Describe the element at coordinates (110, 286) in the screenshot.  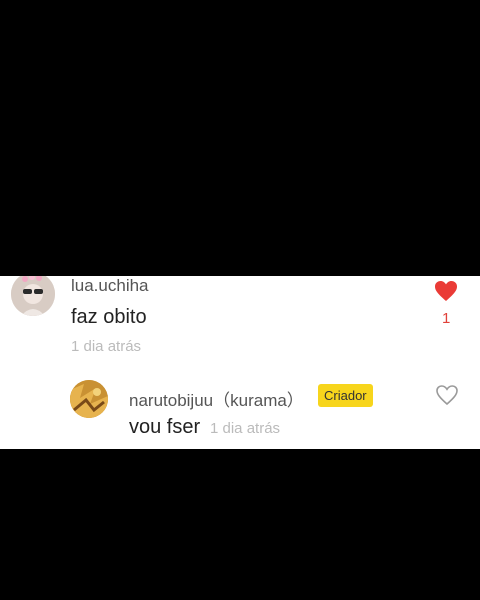
I see `comment-username: lua.uchiha` at that location.